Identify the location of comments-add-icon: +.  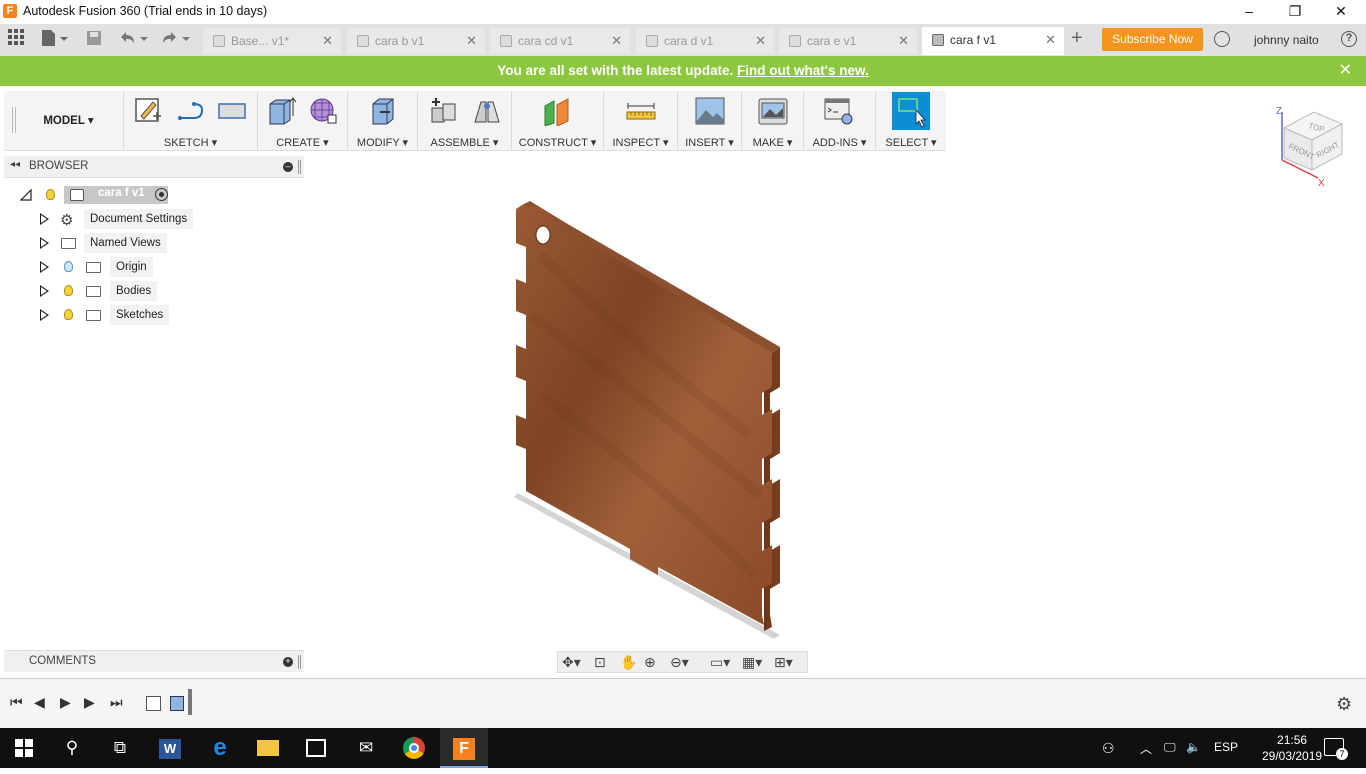
(288, 662).